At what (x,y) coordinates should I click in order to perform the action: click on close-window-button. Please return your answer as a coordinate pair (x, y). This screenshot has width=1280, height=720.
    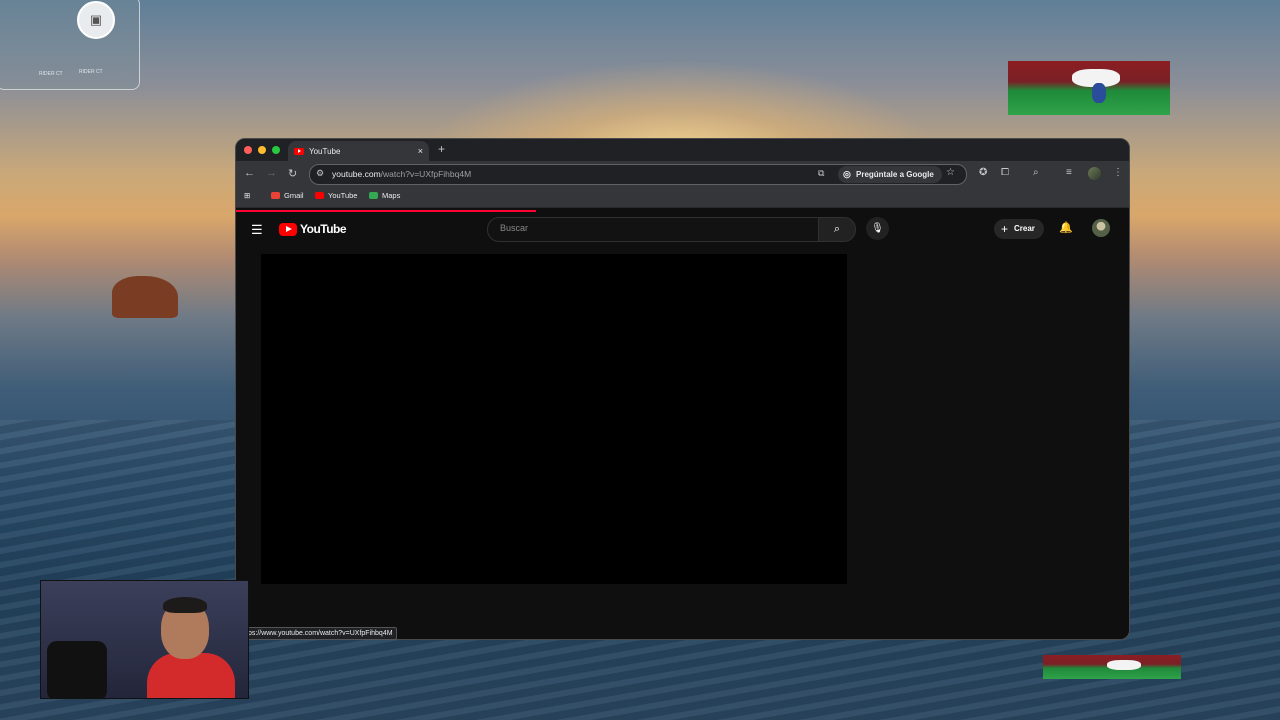
    Looking at the image, I should click on (248, 150).